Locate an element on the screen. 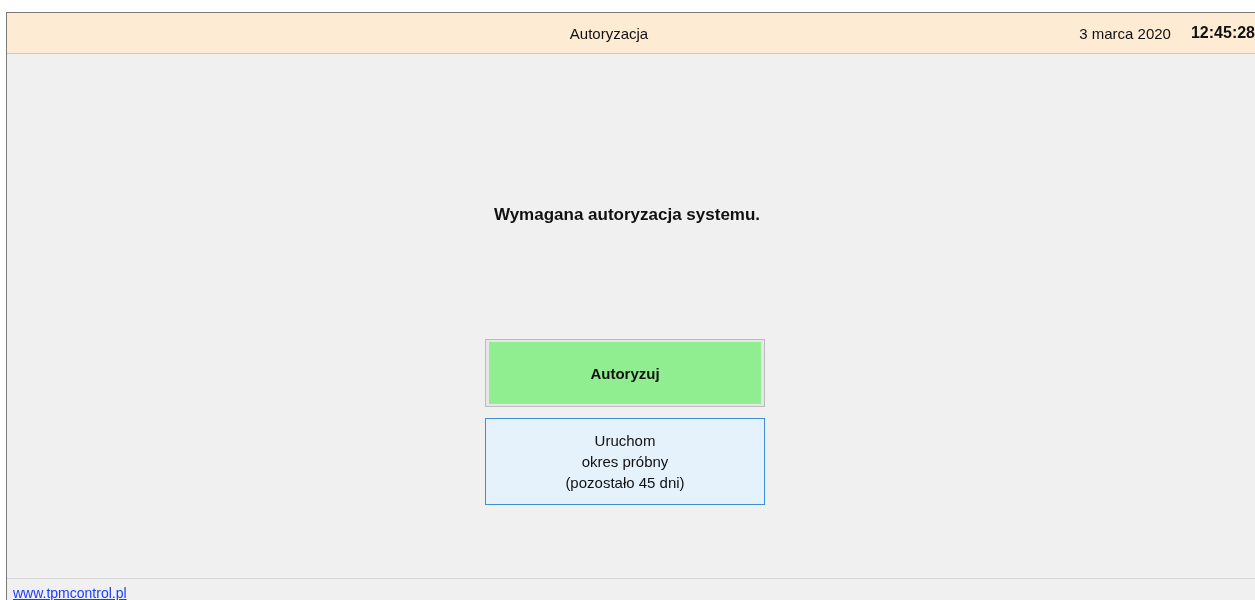  message-text: Wymagana autoryzacja systemu. is located at coordinates (627, 215).